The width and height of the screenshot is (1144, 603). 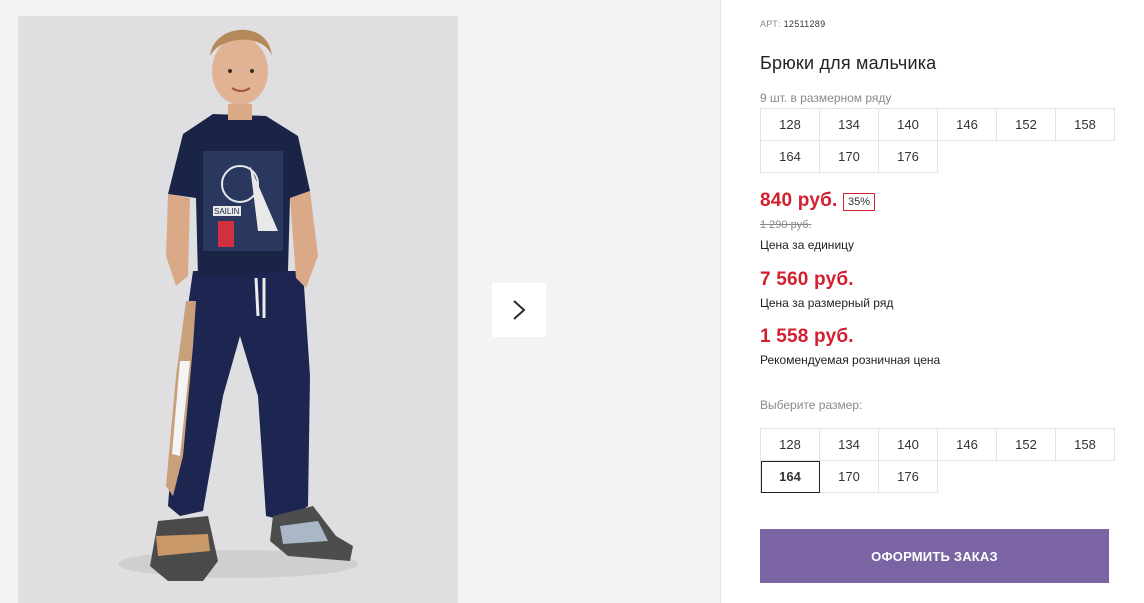 I want to click on size-row-cell: 146, so click(x=967, y=125).